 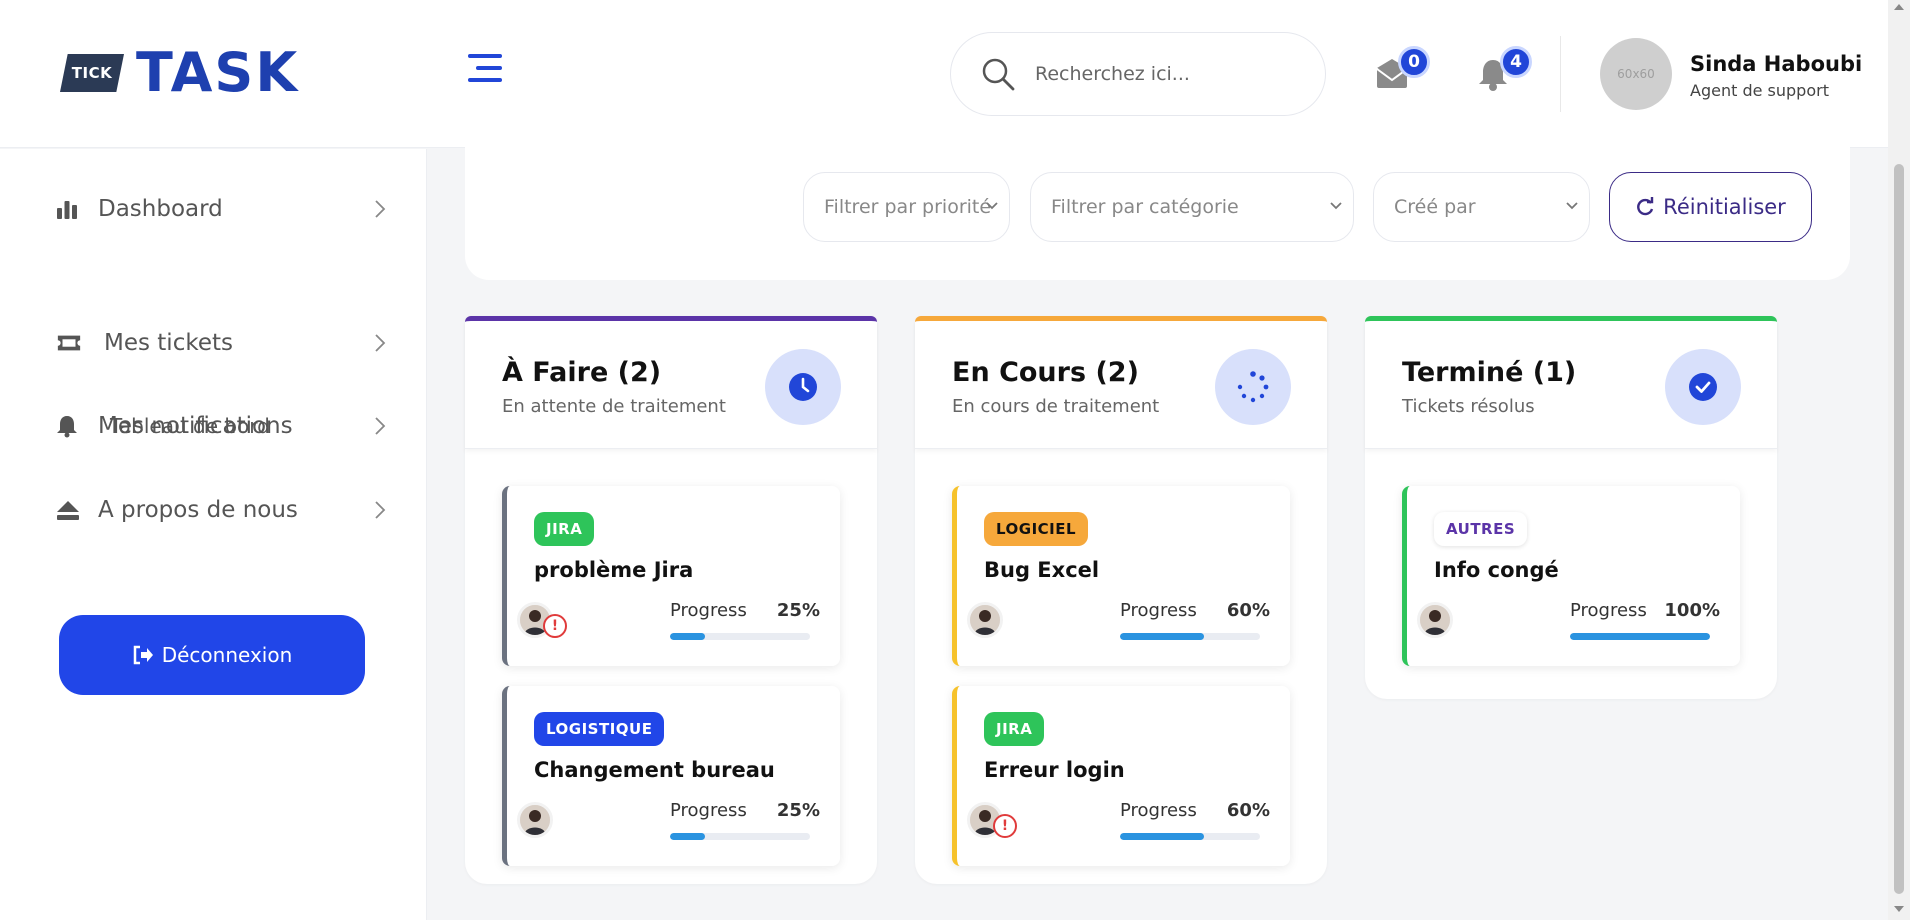 I want to click on scroll-down-arrow, so click(x=1899, y=909).